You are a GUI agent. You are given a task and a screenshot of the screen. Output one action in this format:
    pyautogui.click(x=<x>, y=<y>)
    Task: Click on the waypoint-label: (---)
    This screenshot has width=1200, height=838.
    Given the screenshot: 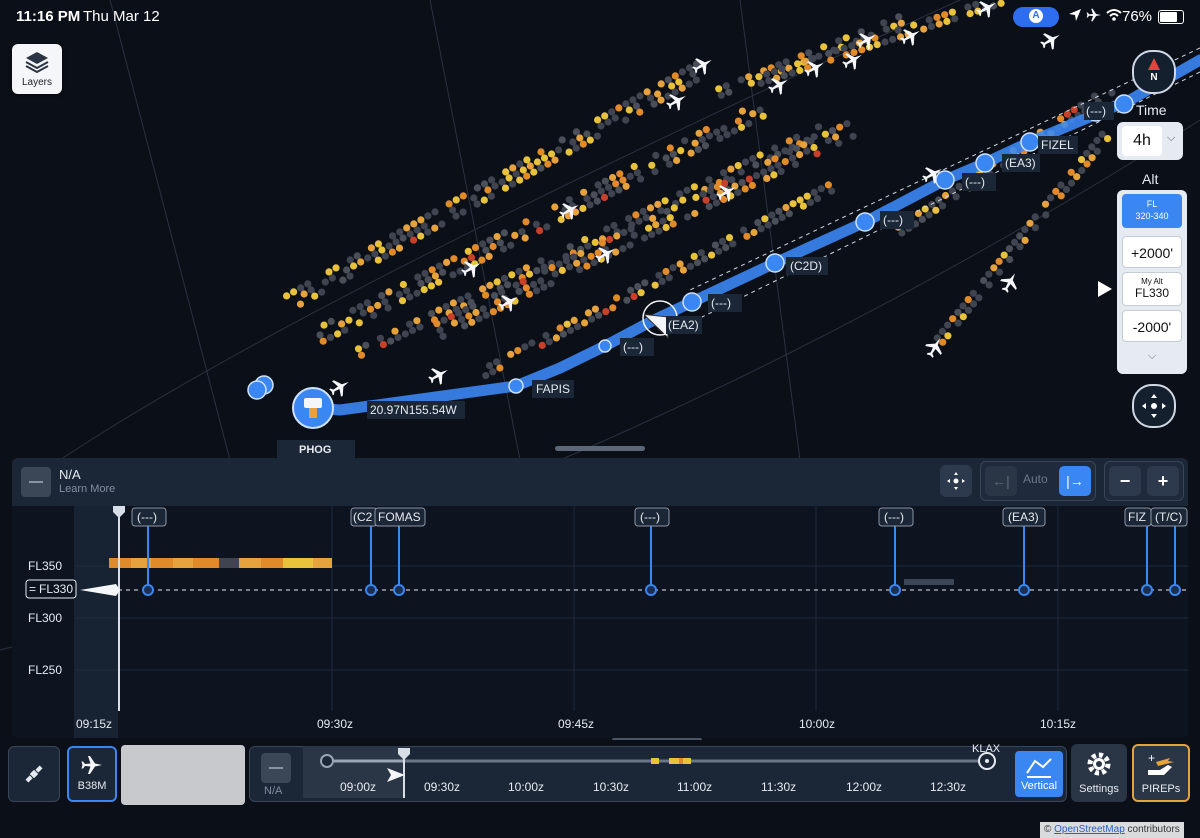 What is the action you would take?
    pyautogui.click(x=893, y=220)
    